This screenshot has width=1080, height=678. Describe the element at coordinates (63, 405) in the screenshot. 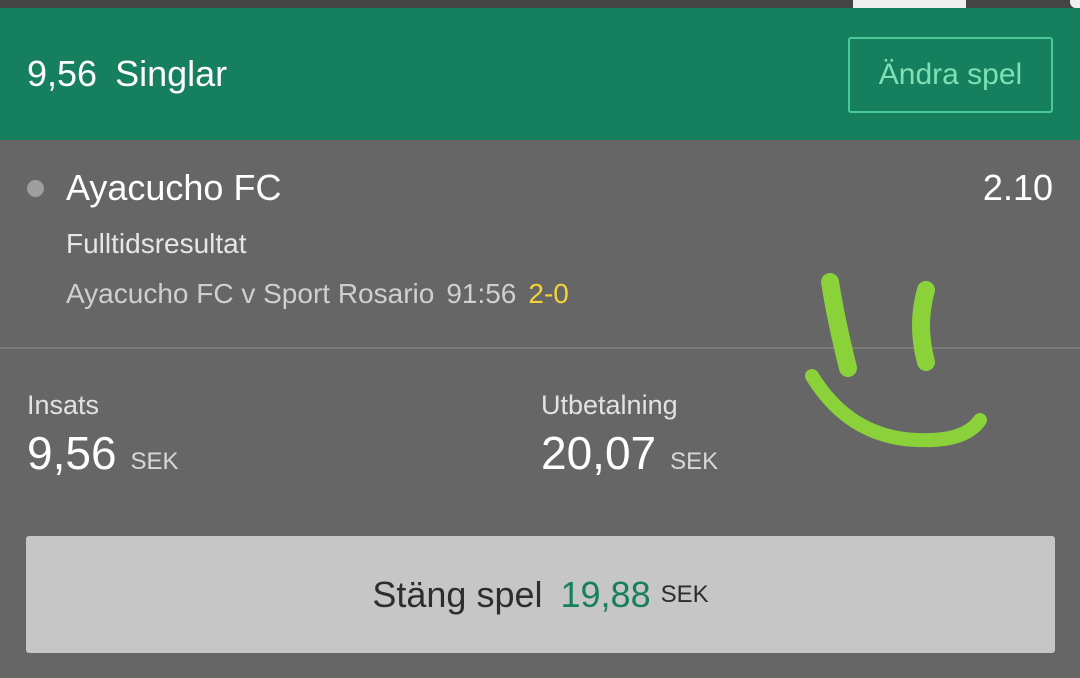

I see `stake-label: Insats` at that location.